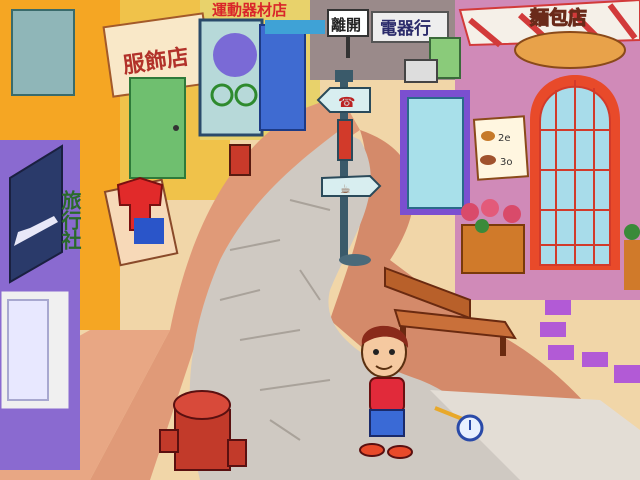 The width and height of the screenshot is (640, 480). I want to click on character-shoe-left, so click(372, 450).